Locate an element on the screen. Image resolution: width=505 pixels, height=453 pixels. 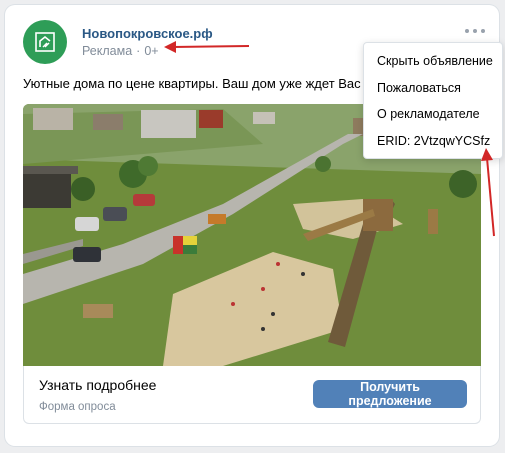
menu-item-erid: ERID: 2VtzqwYCSfz is located at coordinates (433, 141).